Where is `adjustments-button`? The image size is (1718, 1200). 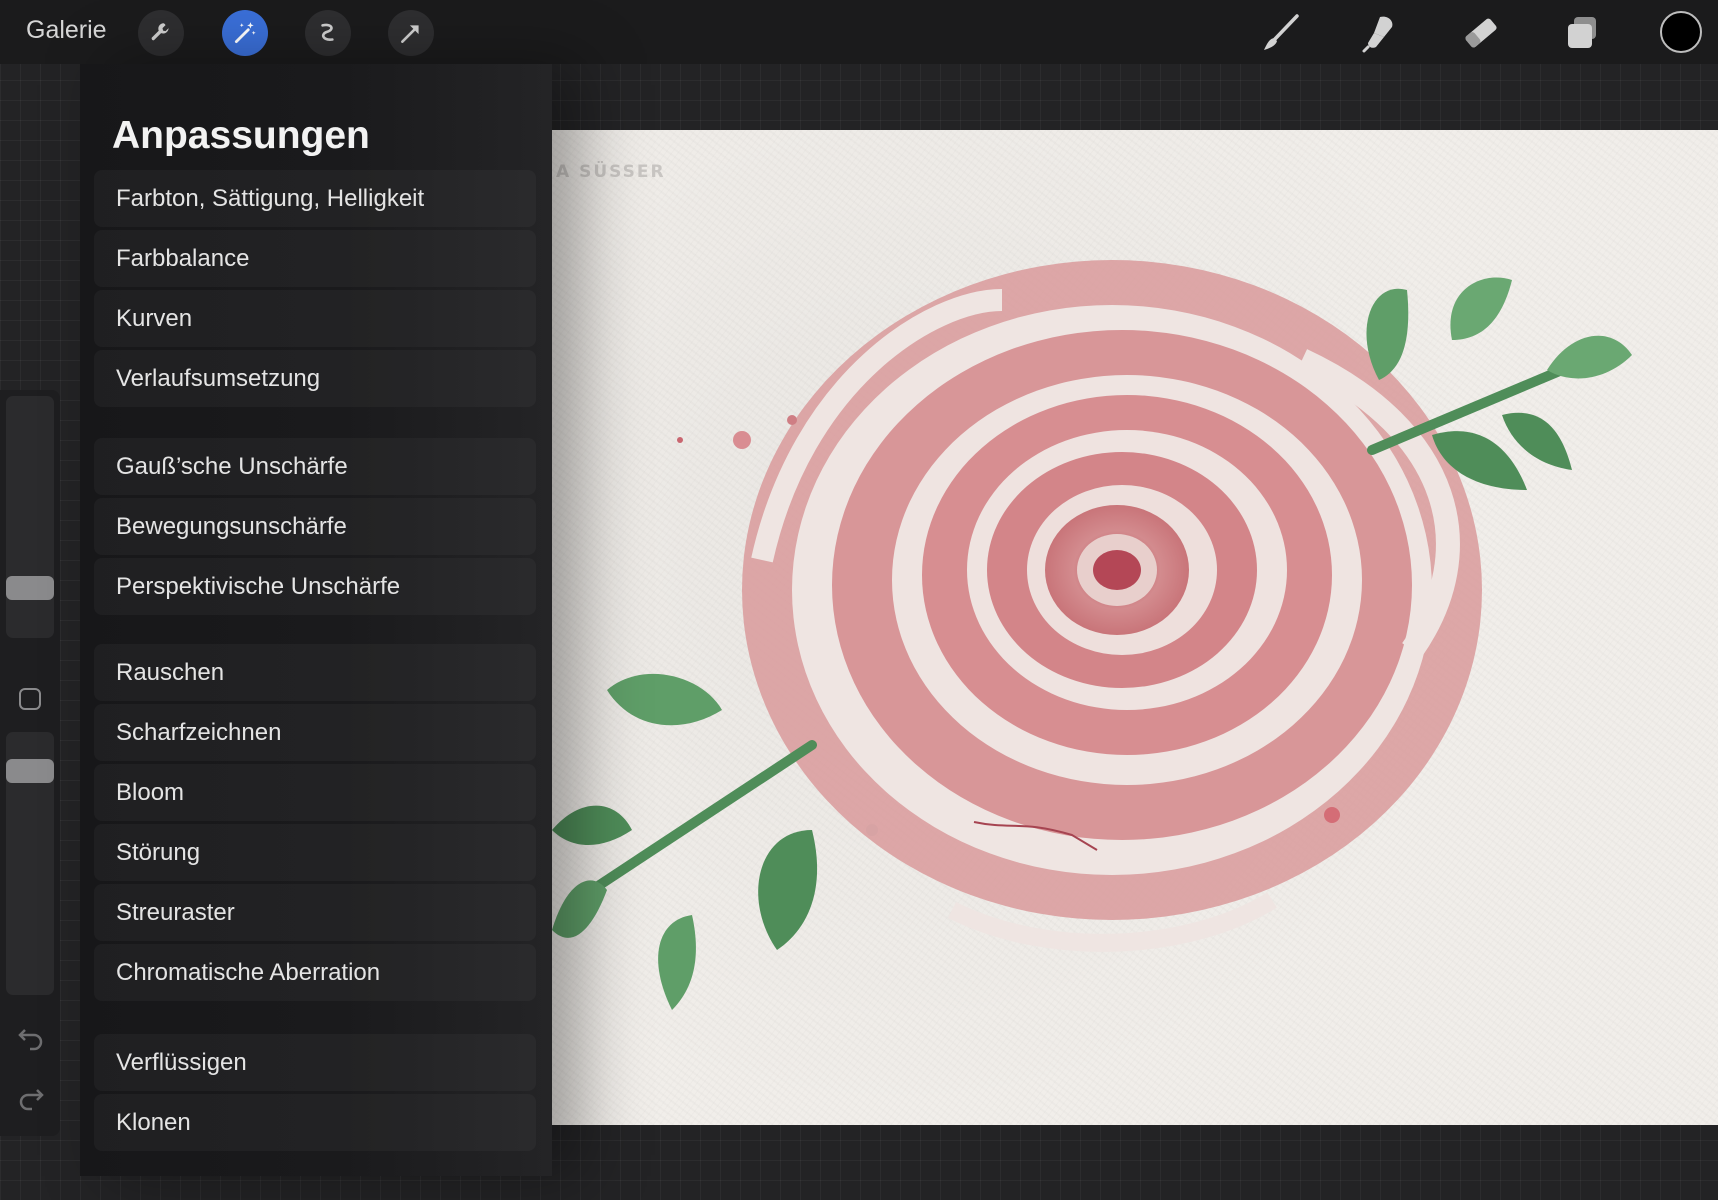 adjustments-button is located at coordinates (245, 33).